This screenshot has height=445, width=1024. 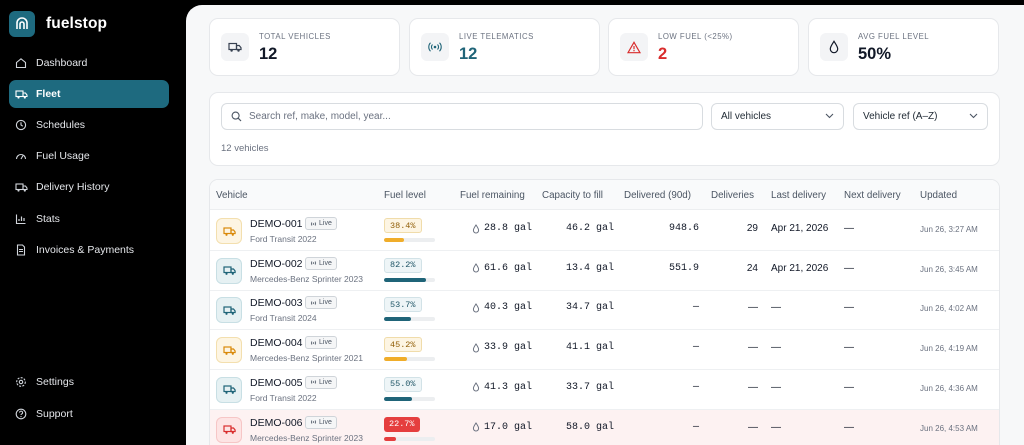 I want to click on vehicle-ref: DEMO-003, so click(x=276, y=303).